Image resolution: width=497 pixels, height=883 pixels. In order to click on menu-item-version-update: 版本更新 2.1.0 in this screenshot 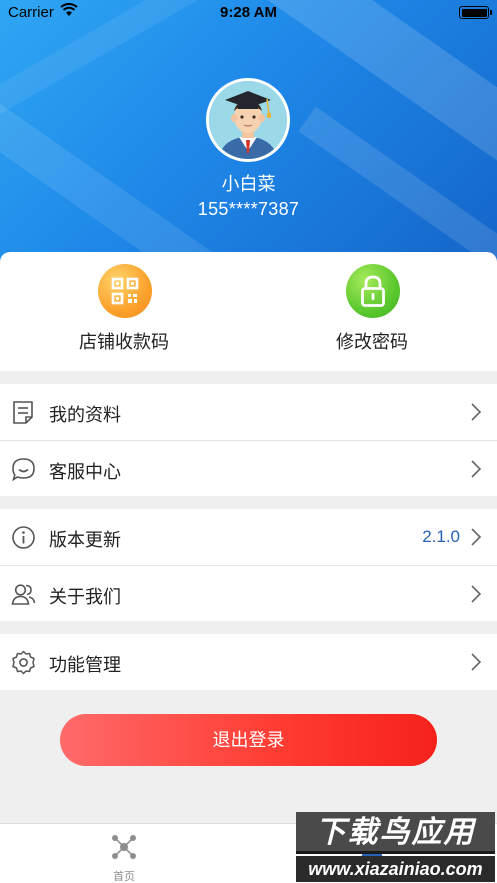, I will do `click(248, 537)`.